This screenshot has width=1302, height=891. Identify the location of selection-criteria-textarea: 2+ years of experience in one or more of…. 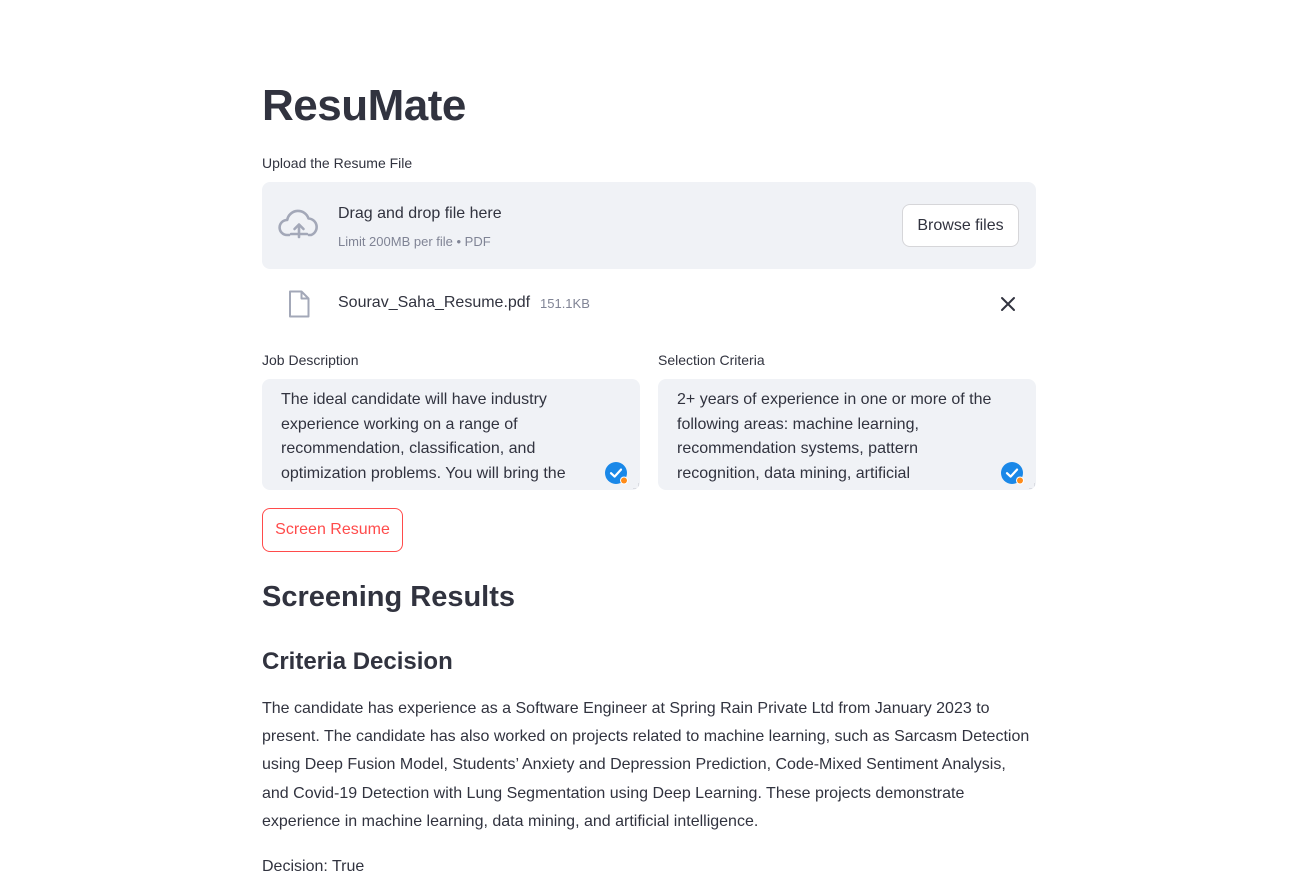
(847, 434).